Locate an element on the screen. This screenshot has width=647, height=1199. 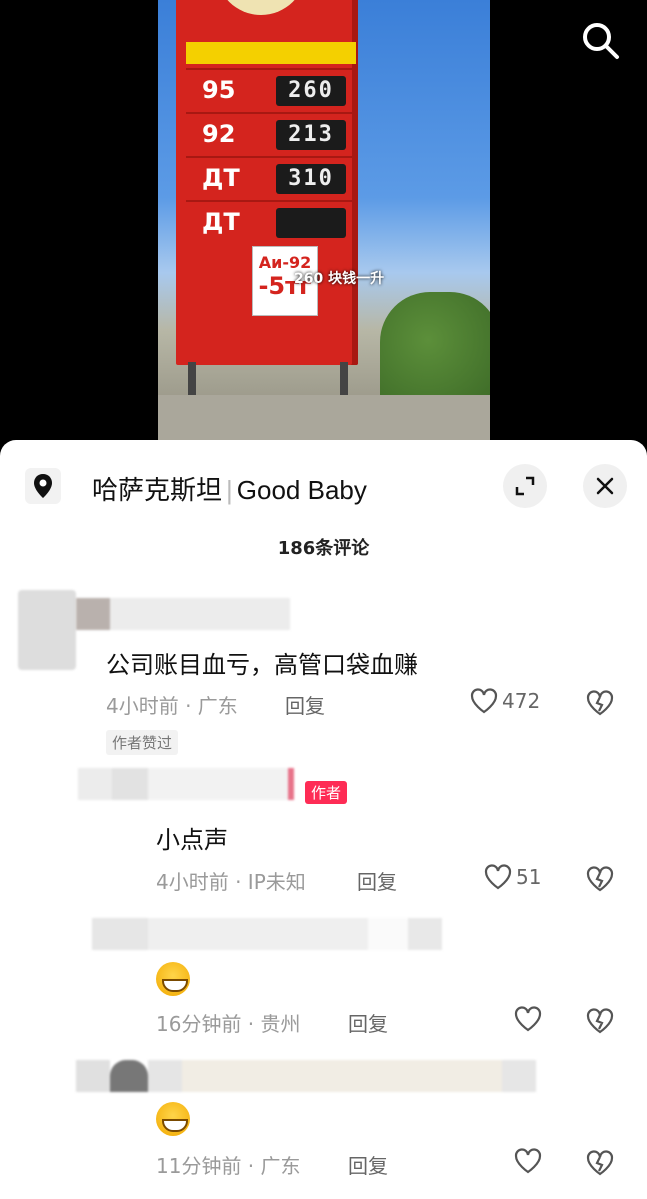
avatar is located at coordinates (47, 632).